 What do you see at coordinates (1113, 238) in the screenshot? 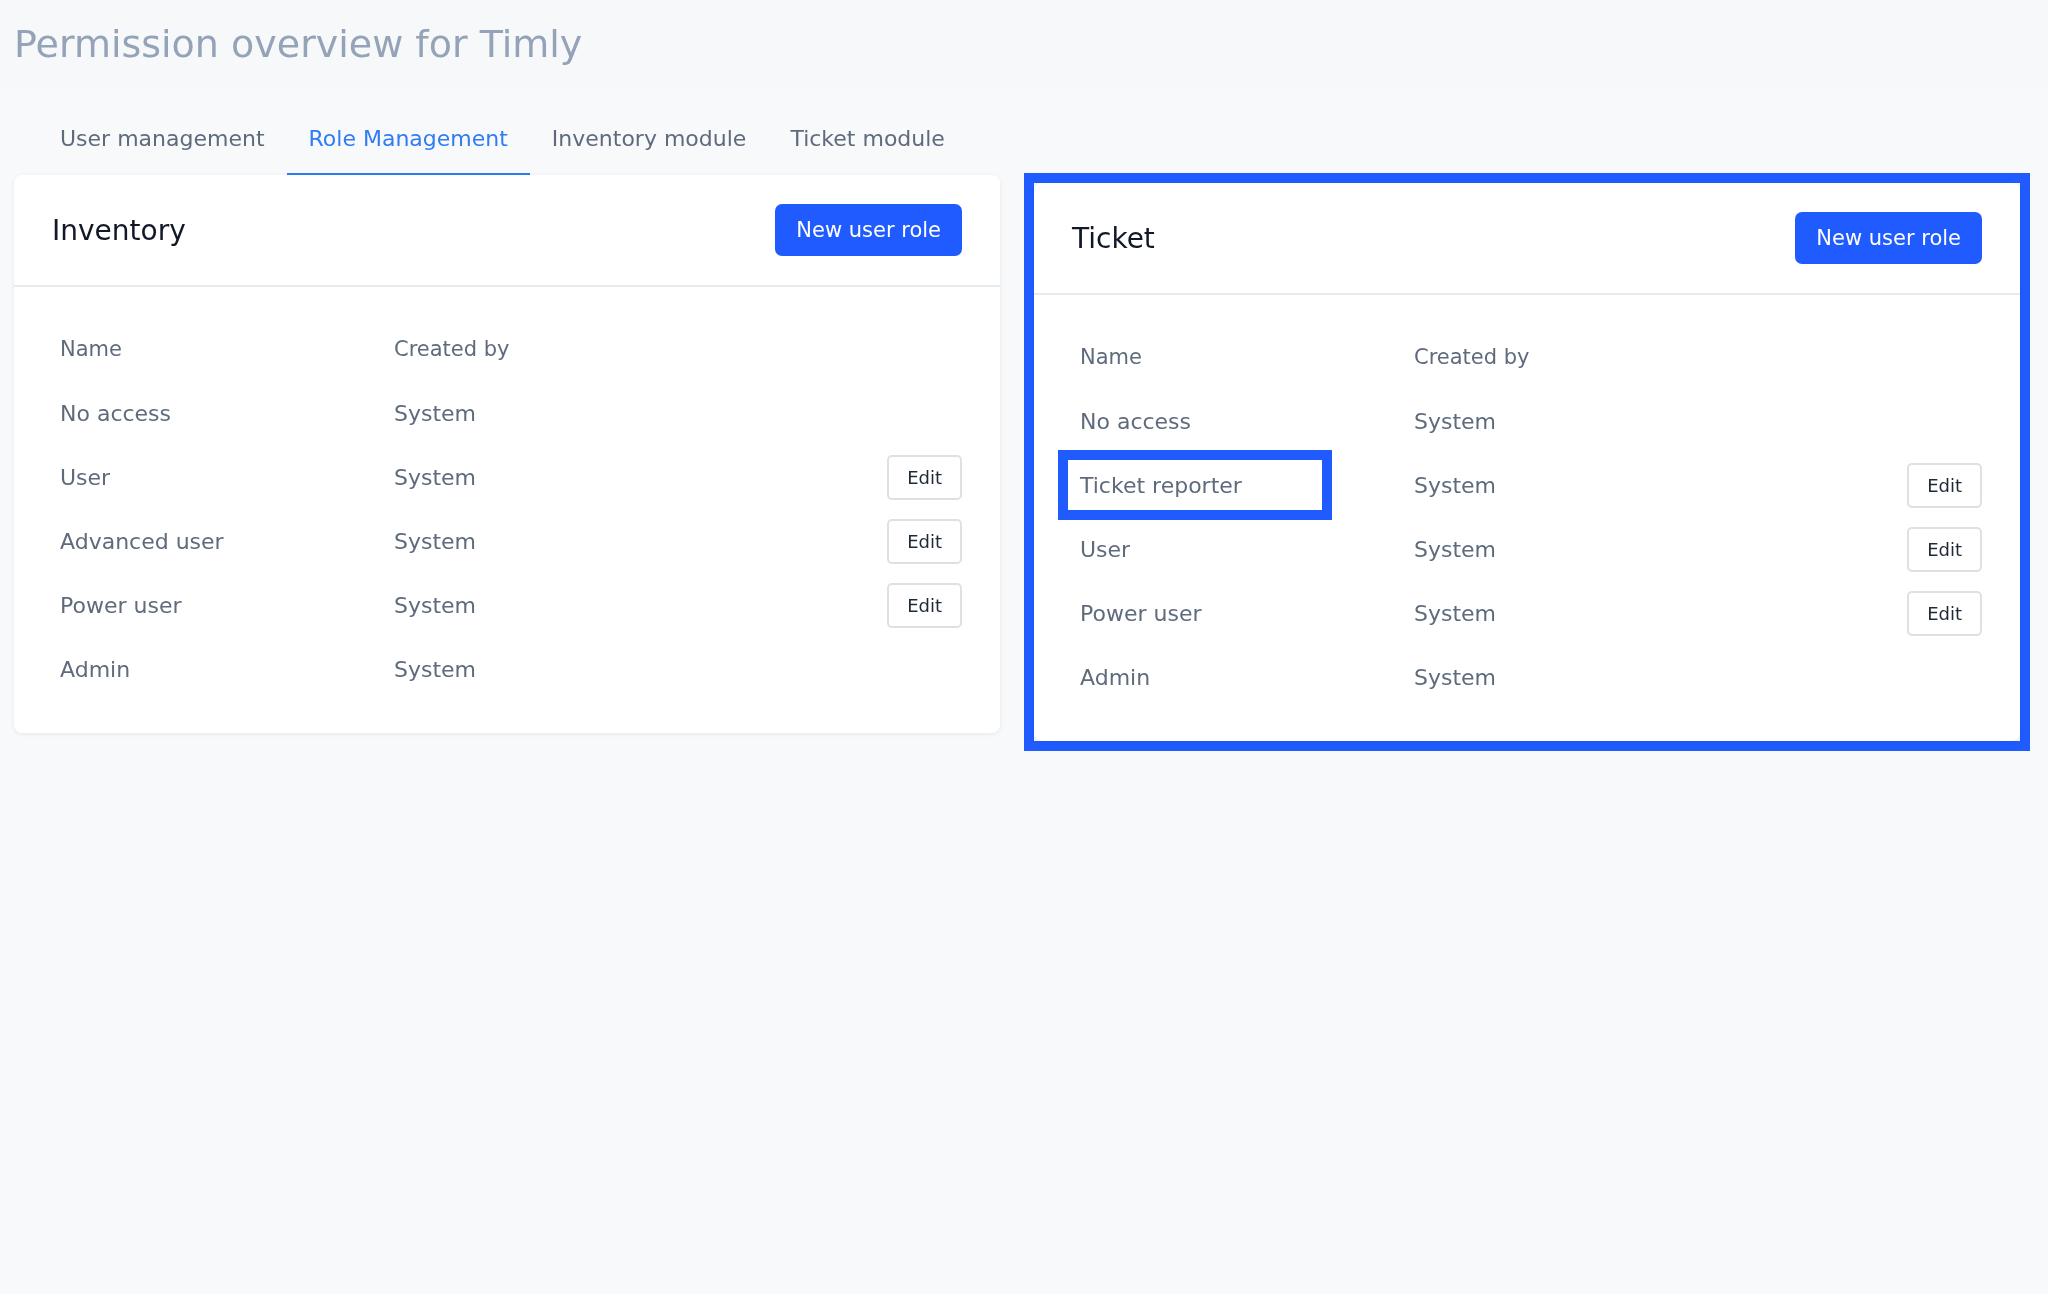
I see `panel-title: Ticket` at bounding box center [1113, 238].